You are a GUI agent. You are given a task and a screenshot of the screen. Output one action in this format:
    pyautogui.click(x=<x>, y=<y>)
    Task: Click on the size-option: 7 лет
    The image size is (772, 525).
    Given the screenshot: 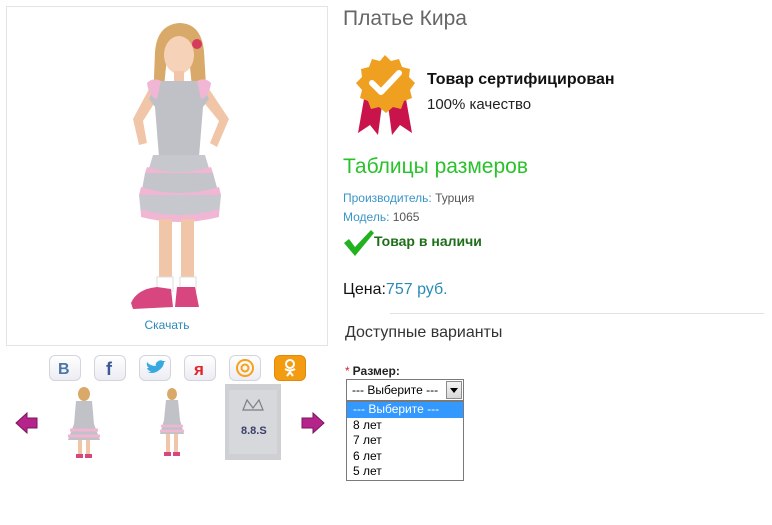 What is the action you would take?
    pyautogui.click(x=405, y=441)
    